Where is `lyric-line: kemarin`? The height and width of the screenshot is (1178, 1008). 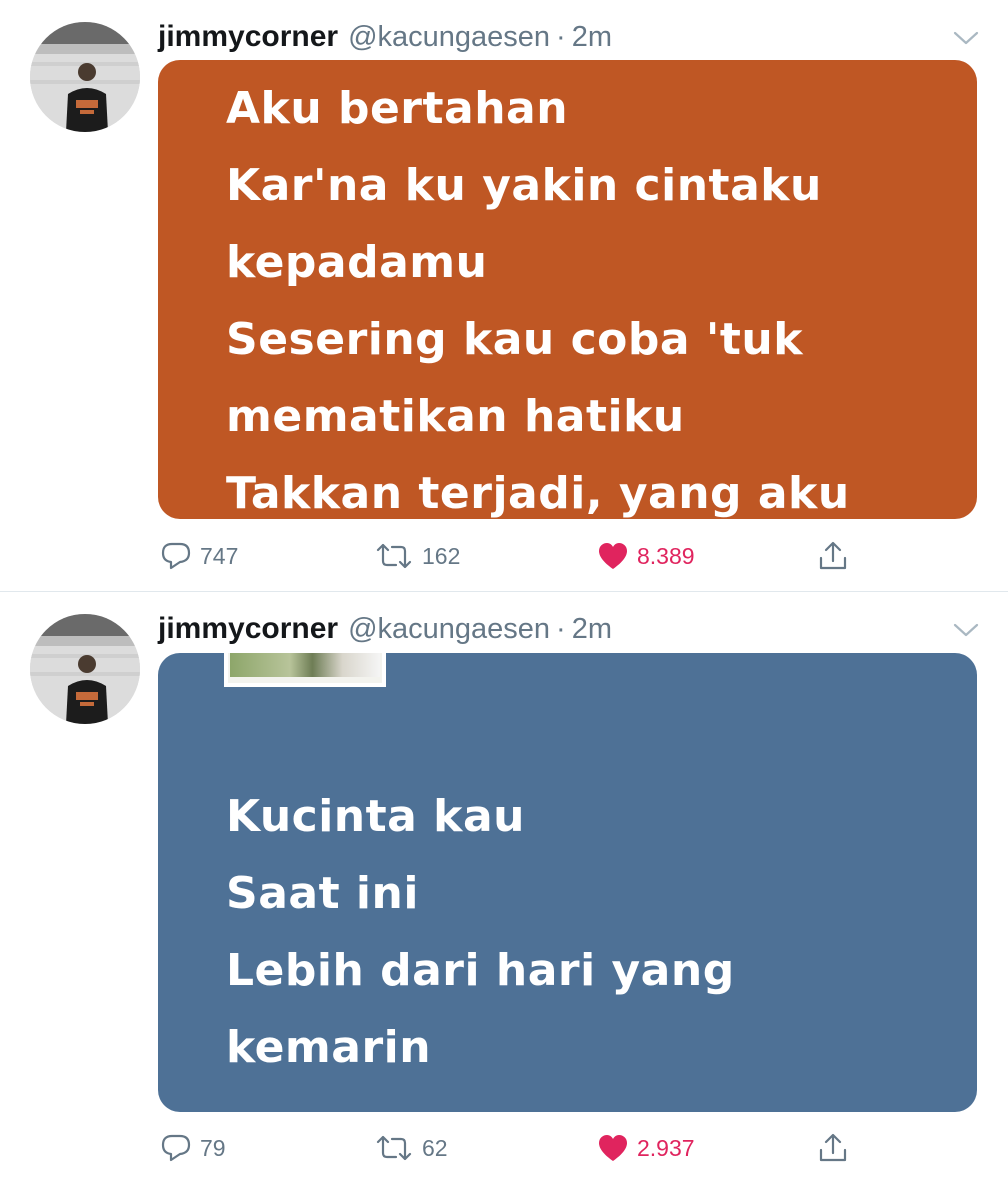
lyric-line: kemarin is located at coordinates (329, 1047).